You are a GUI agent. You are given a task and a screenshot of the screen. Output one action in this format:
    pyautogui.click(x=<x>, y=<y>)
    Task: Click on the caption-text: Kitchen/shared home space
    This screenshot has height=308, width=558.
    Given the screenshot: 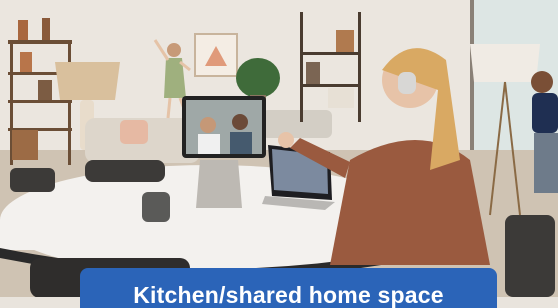 What is the action you would take?
    pyautogui.click(x=288, y=295)
    